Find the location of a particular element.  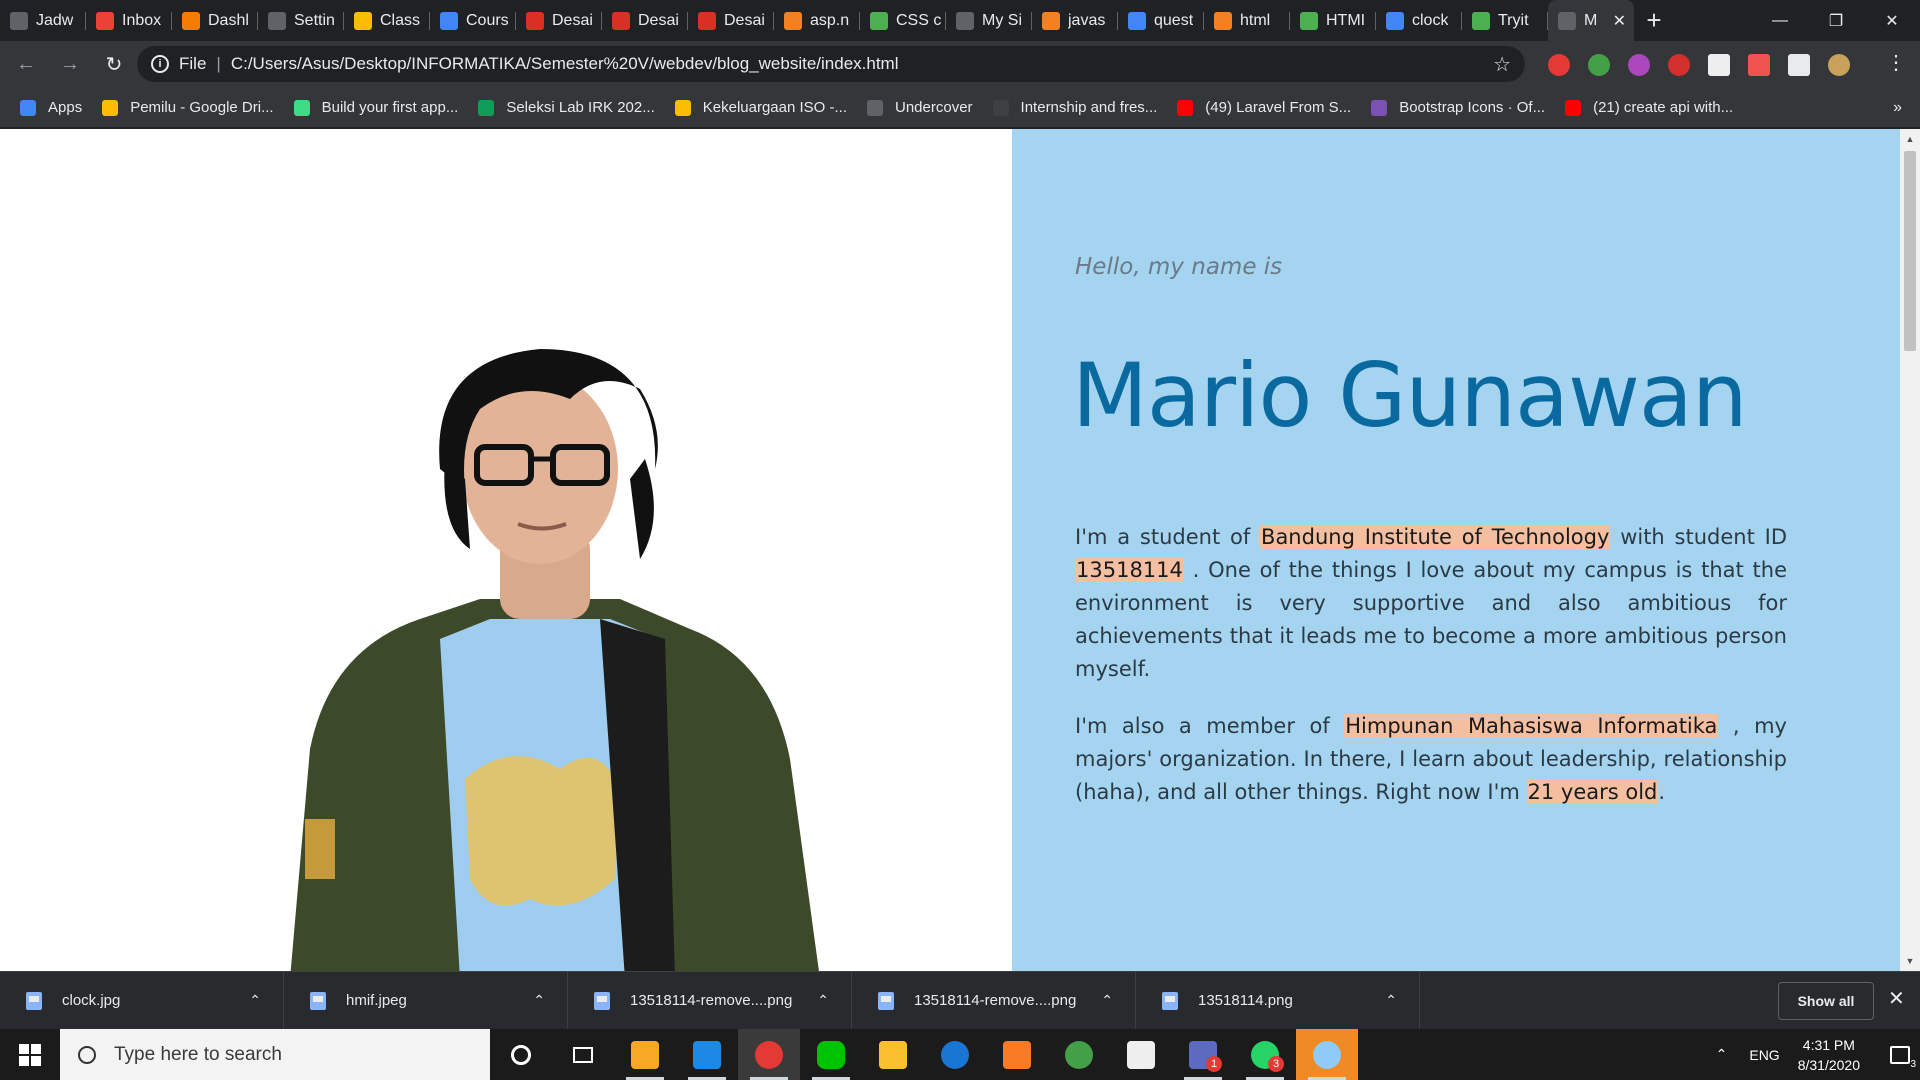

notification-center-icon: 3 is located at coordinates (1900, 1054).